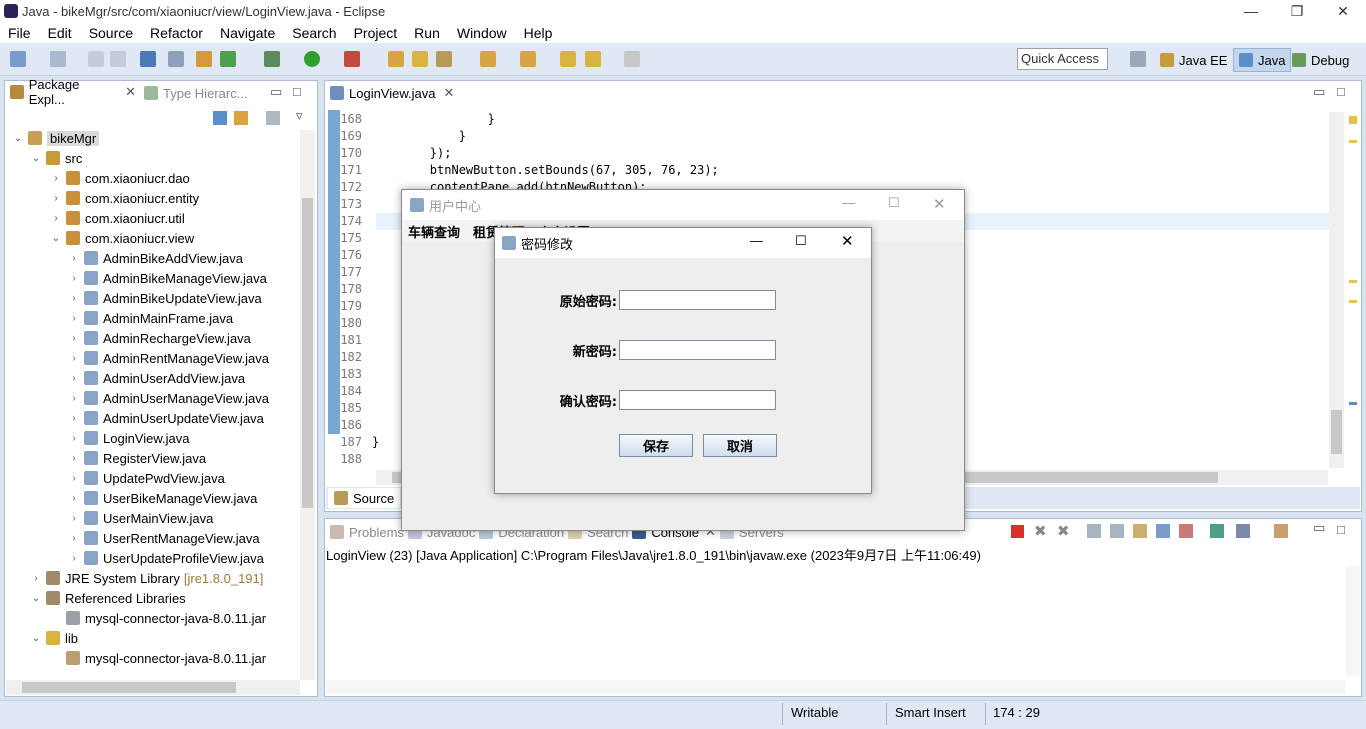  I want to click on new-project-icon, so click(58, 59).